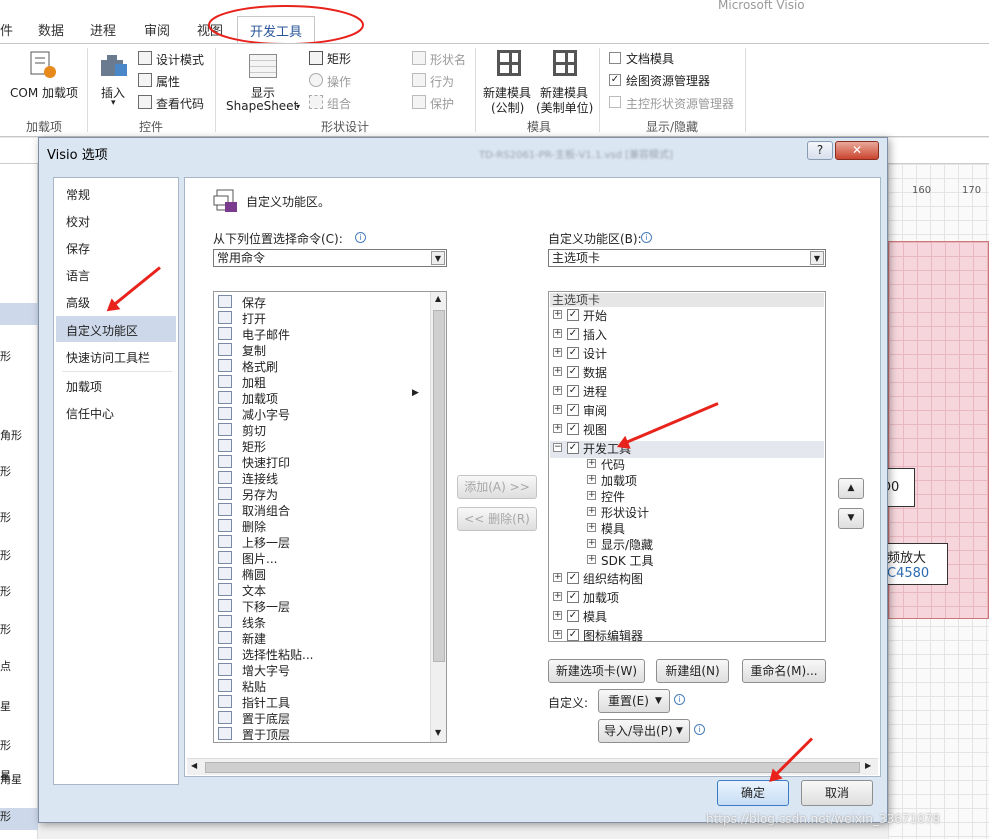 The width and height of the screenshot is (989, 839). Describe the element at coordinates (108, 357) in the screenshot. I see `nav-quick-access: 快速访问工具栏` at that location.